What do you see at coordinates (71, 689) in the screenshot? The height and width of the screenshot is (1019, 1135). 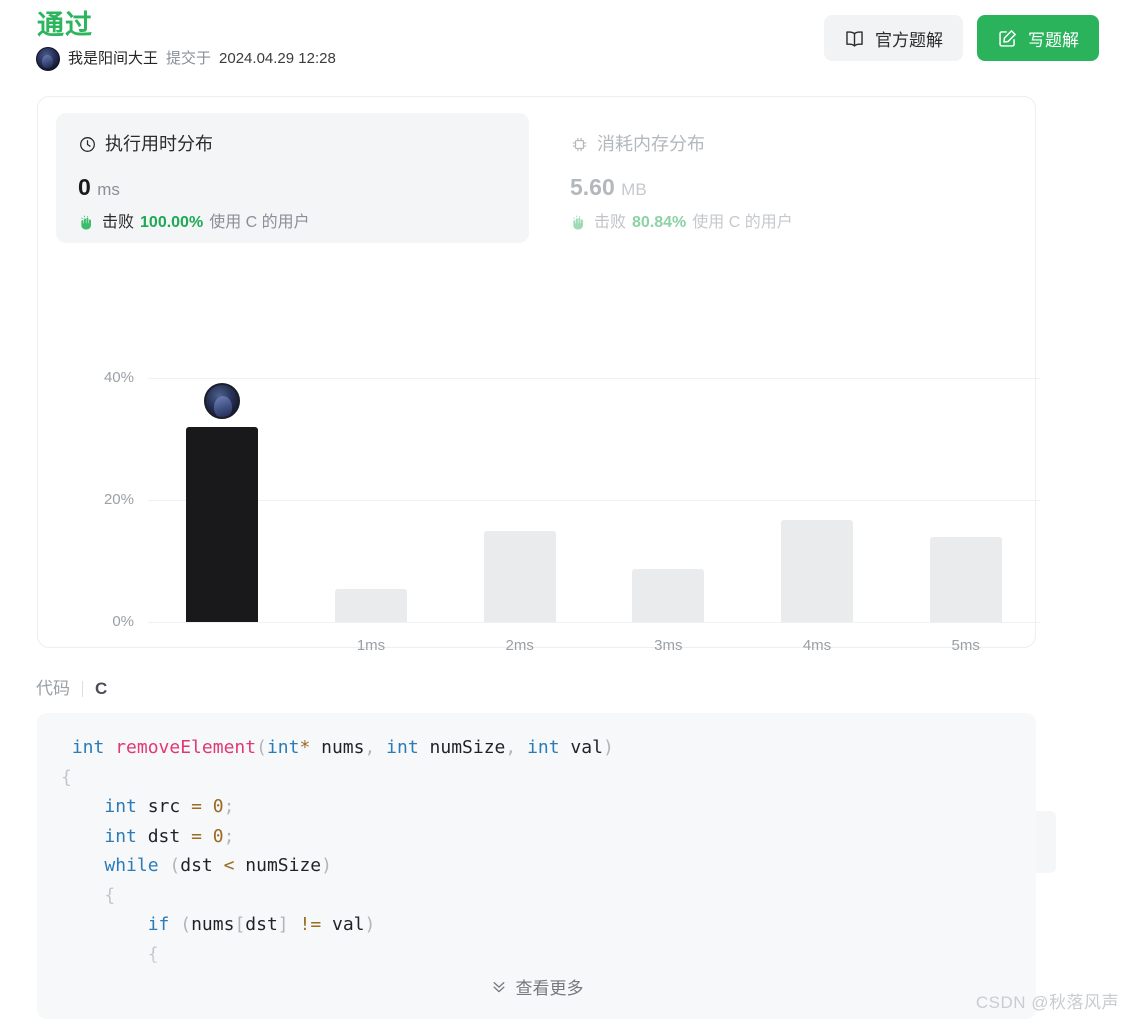 I see `code-section-header: 代码 C` at bounding box center [71, 689].